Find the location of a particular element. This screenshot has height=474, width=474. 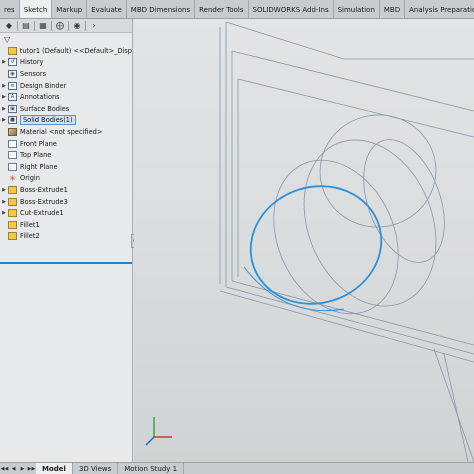

manager-toolbar: ◆ ▤ ▦ ⨁ ◉ › is located at coordinates (66, 26).